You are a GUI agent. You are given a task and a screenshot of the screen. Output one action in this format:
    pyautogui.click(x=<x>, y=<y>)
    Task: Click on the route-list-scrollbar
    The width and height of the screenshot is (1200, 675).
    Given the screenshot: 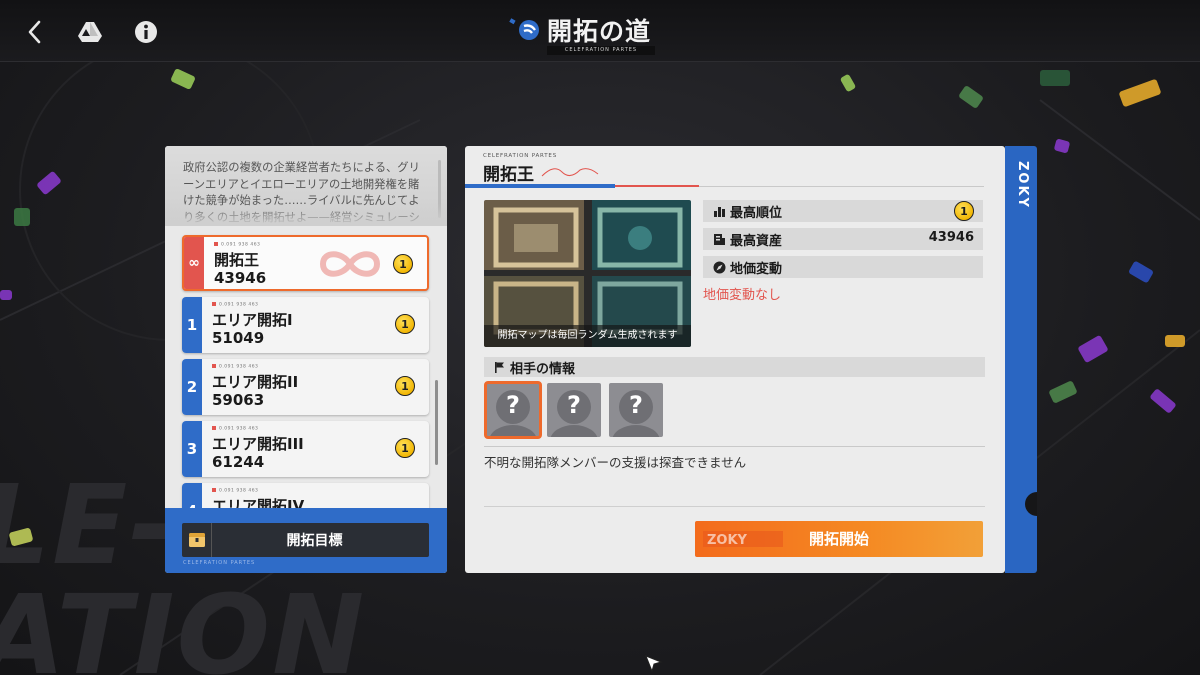 What is the action you would take?
    pyautogui.click(x=436, y=422)
    